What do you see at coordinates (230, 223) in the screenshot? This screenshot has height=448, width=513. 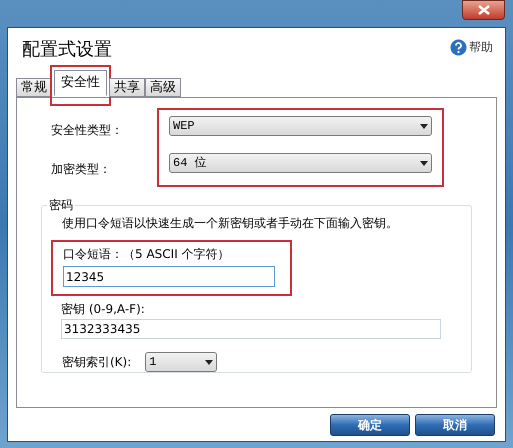 I see `description-text: 使用口令短语以快速生成一个新密钥或者手动在下面输入密钥。` at bounding box center [230, 223].